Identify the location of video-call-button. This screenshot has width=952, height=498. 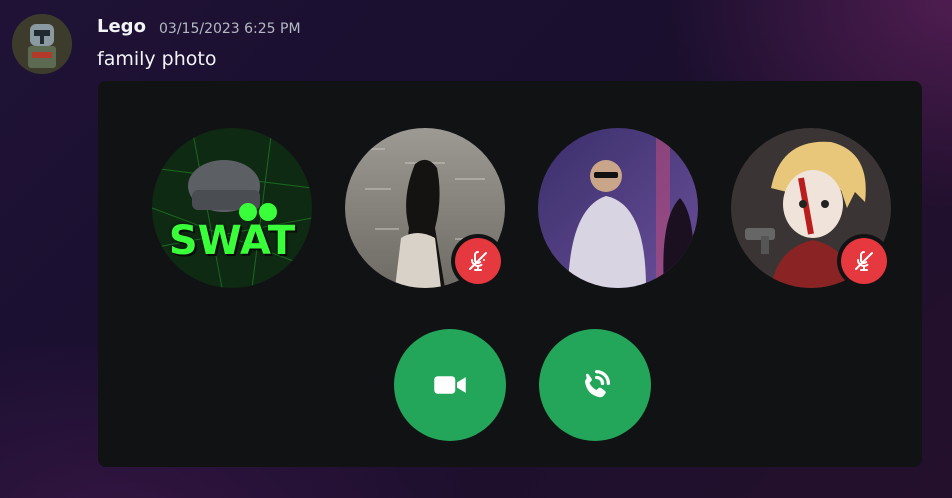
(450, 385).